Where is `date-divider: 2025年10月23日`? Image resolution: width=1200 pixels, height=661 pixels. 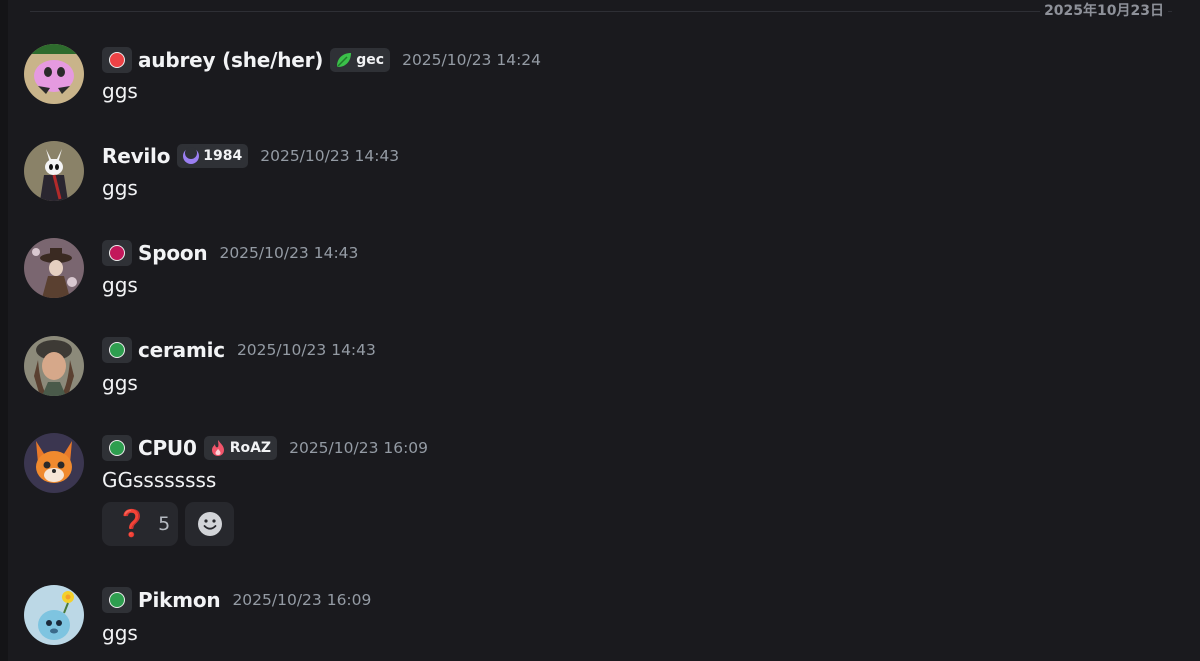 date-divider: 2025年10月23日 is located at coordinates (1104, 11).